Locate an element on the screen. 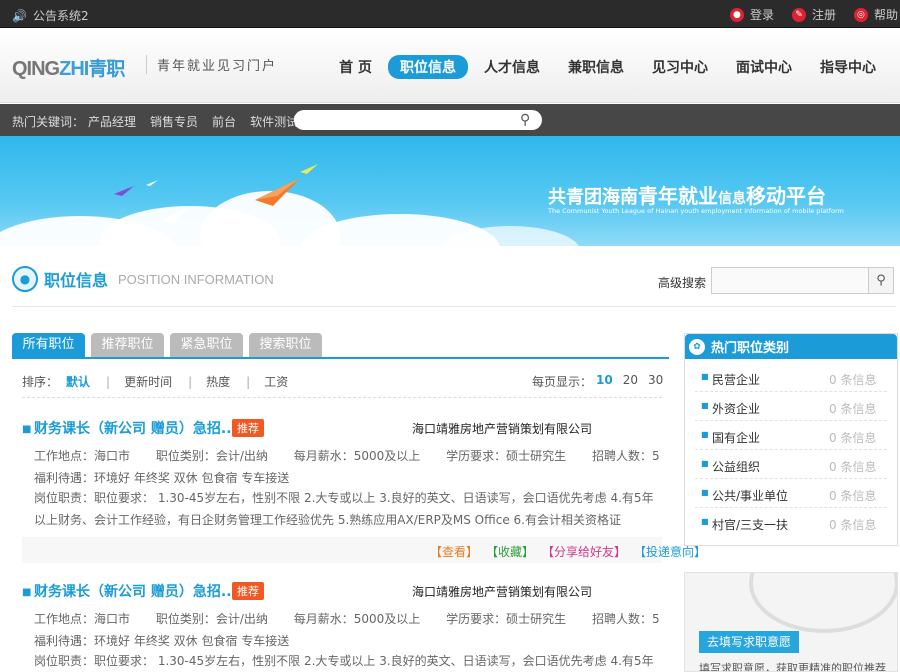  share-button: 【分享给好友】 is located at coordinates (584, 551).